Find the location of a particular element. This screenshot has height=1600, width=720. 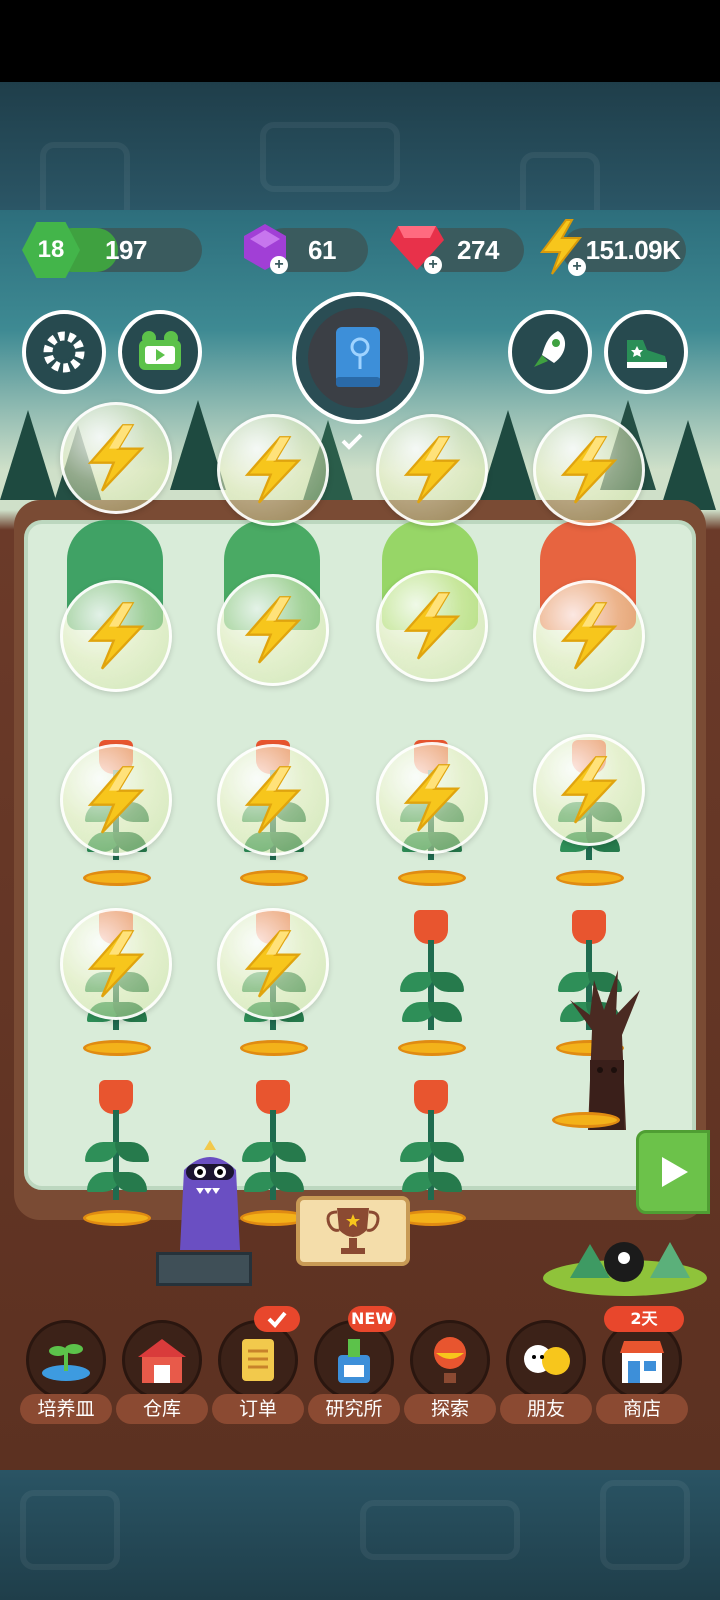

nav-orders-button: 订单 is located at coordinates (258, 1375).